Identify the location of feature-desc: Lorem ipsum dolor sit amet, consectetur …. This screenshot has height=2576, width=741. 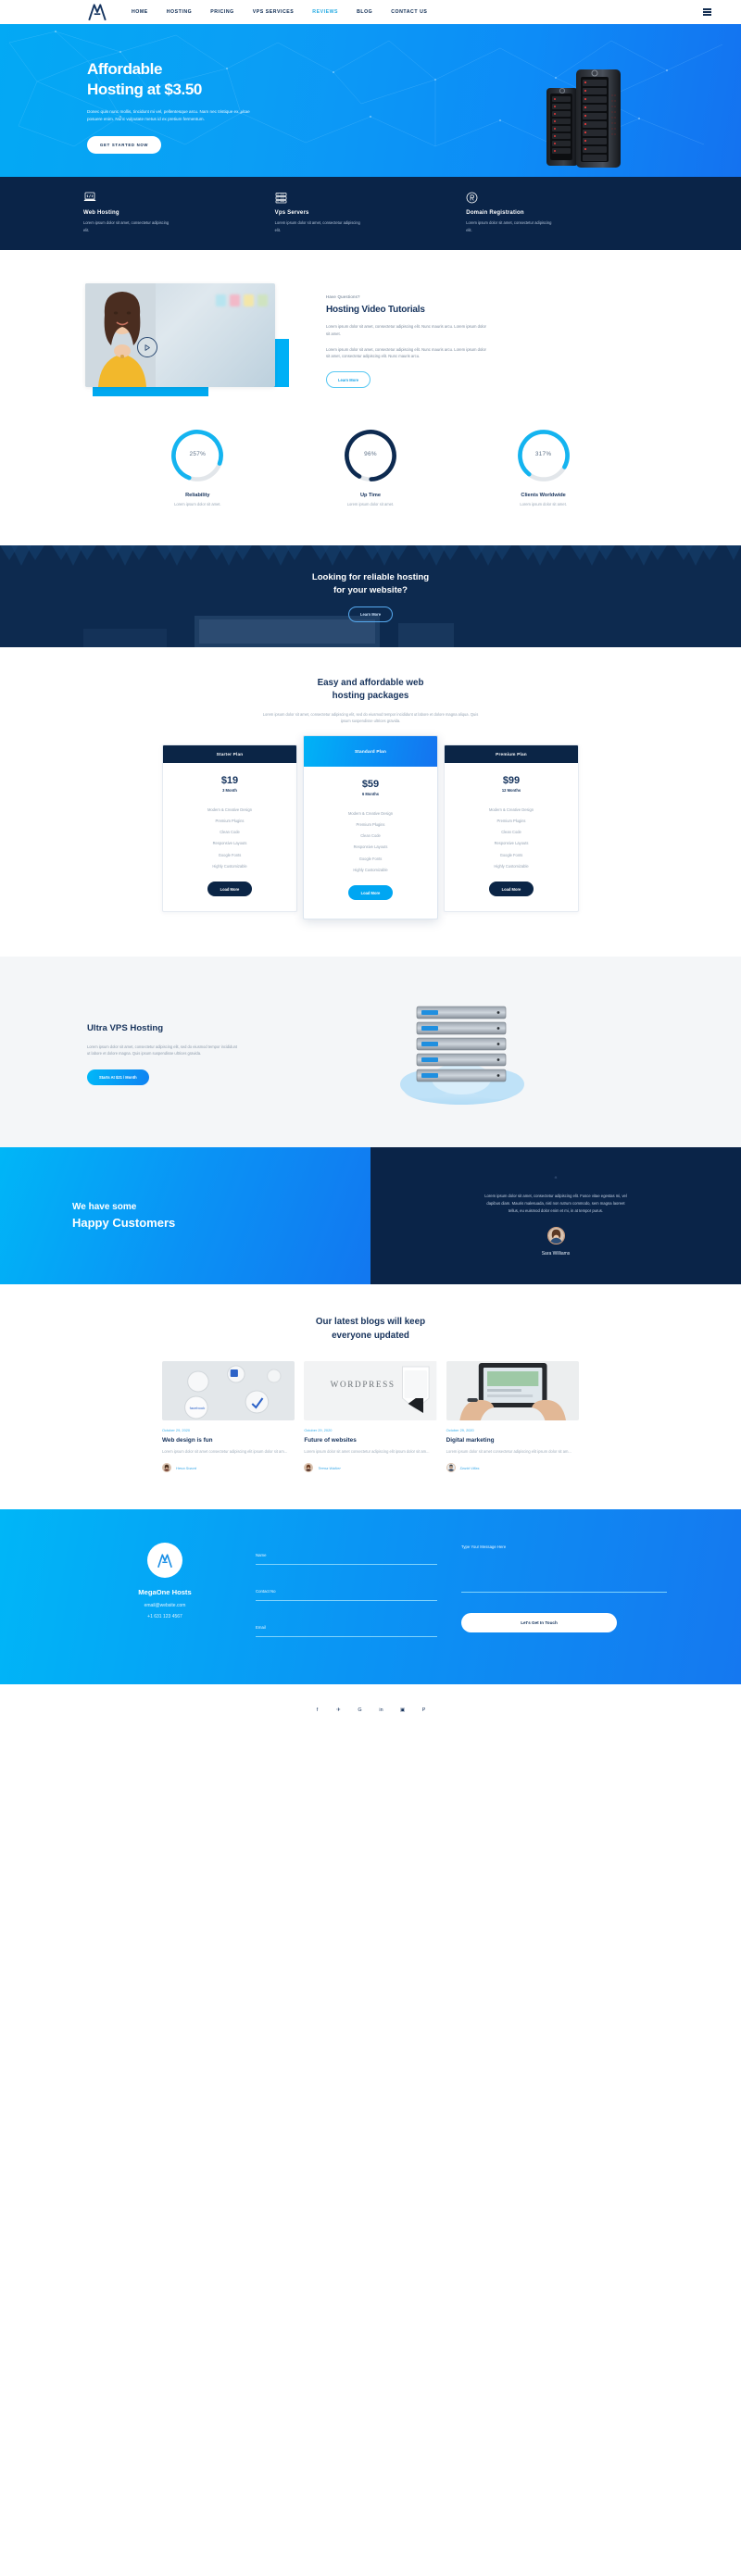
(509, 226).